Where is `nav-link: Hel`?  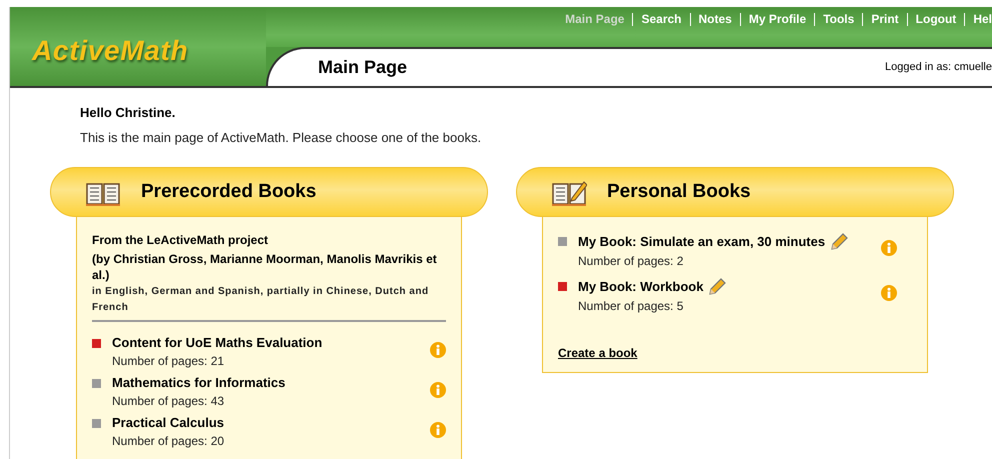 nav-link: Hel is located at coordinates (982, 19).